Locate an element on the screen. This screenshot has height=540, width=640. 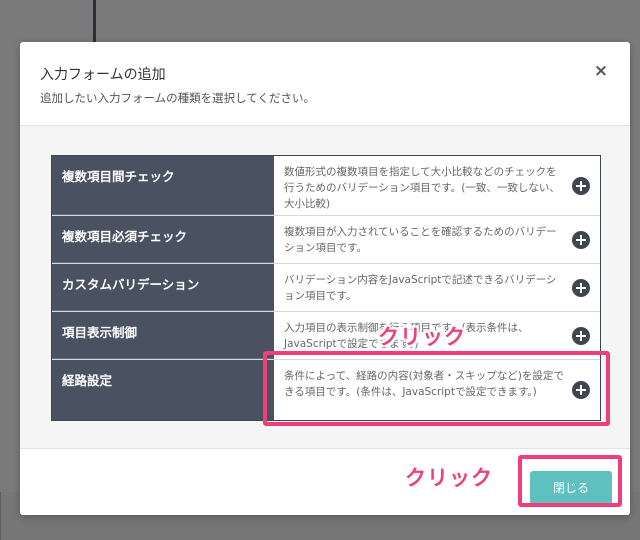
dialog-subtitle: 追加したい入力フォームの種類を選択してください。 is located at coordinates (177, 98).